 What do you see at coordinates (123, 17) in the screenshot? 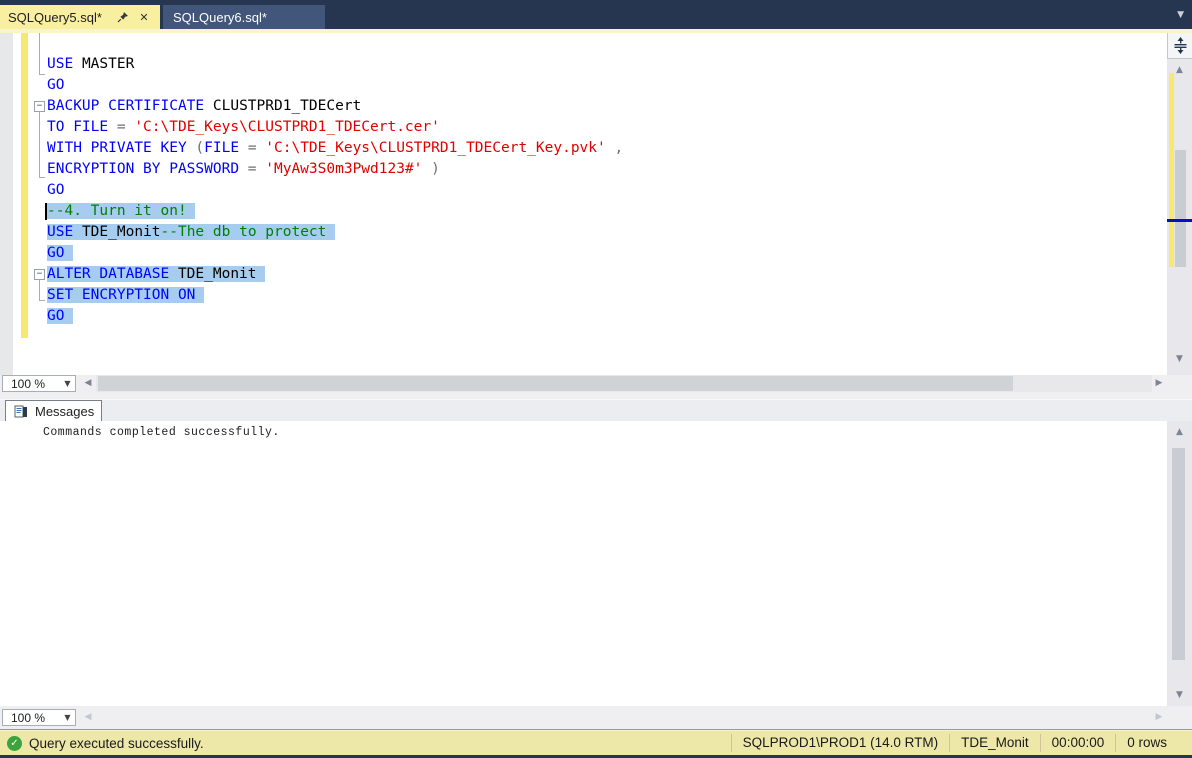
I see `pin-icon` at bounding box center [123, 17].